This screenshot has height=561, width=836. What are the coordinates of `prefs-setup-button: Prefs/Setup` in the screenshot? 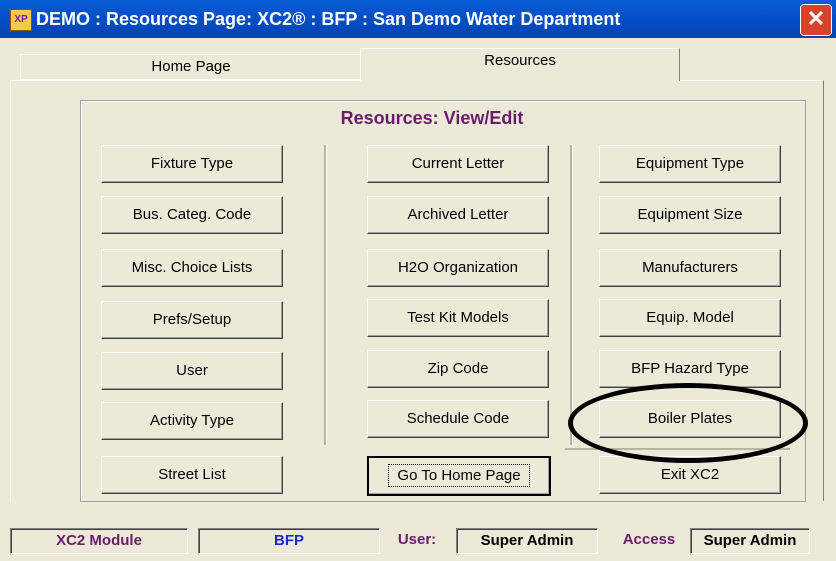 It's located at (192, 320).